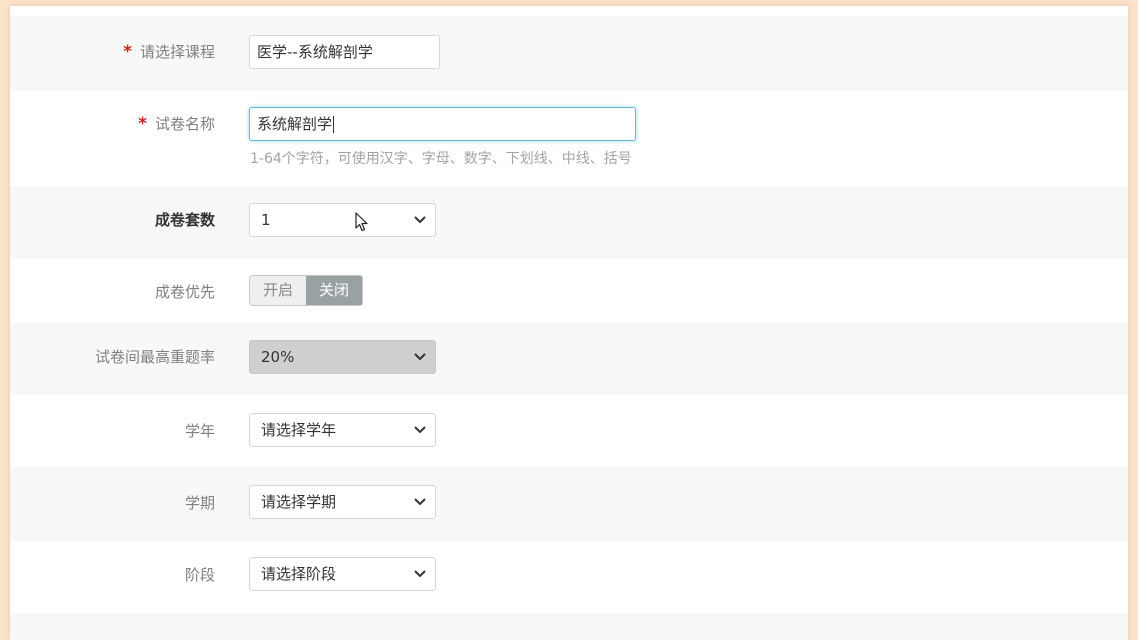 This screenshot has height=640, width=1138. I want to click on school-year-row: 学年 请选择学年, so click(569, 431).